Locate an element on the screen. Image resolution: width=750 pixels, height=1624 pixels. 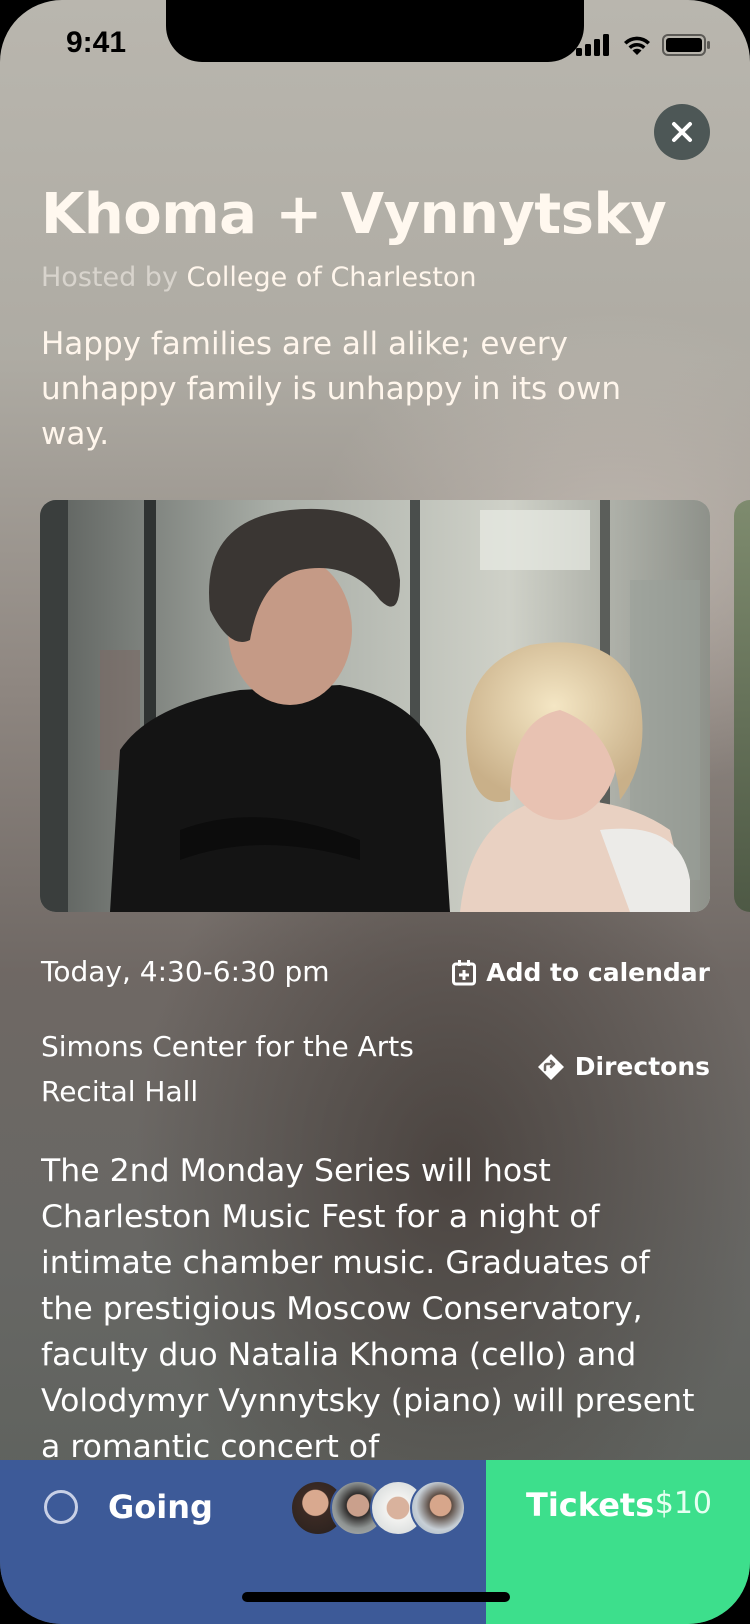
device-notch is located at coordinates (375, 31).